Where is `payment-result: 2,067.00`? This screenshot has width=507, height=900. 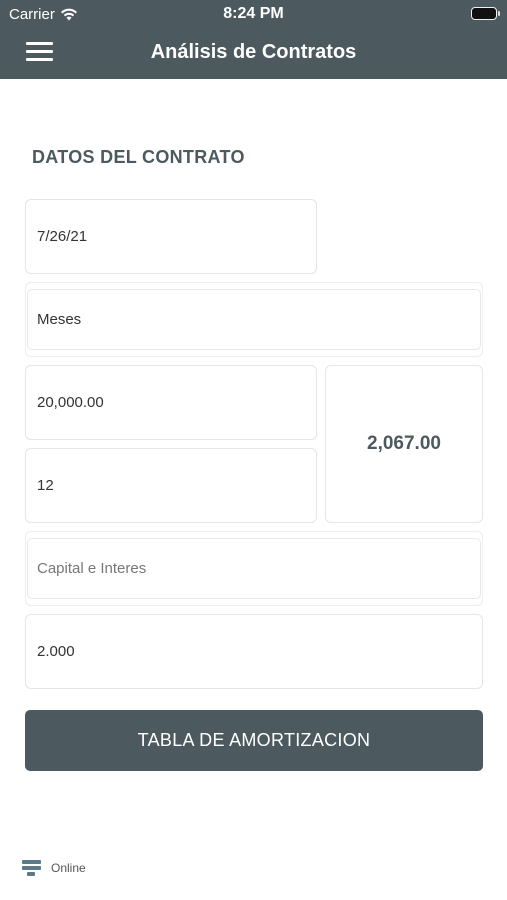
payment-result: 2,067.00 is located at coordinates (404, 444).